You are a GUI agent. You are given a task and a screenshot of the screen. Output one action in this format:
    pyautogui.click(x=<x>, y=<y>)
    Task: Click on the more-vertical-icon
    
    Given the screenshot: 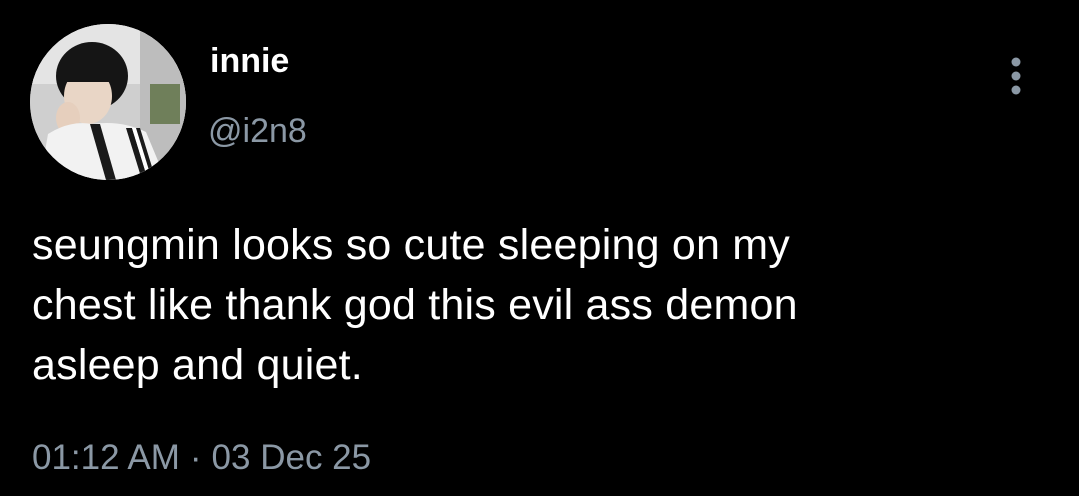 What is the action you would take?
    pyautogui.click(x=1016, y=76)
    